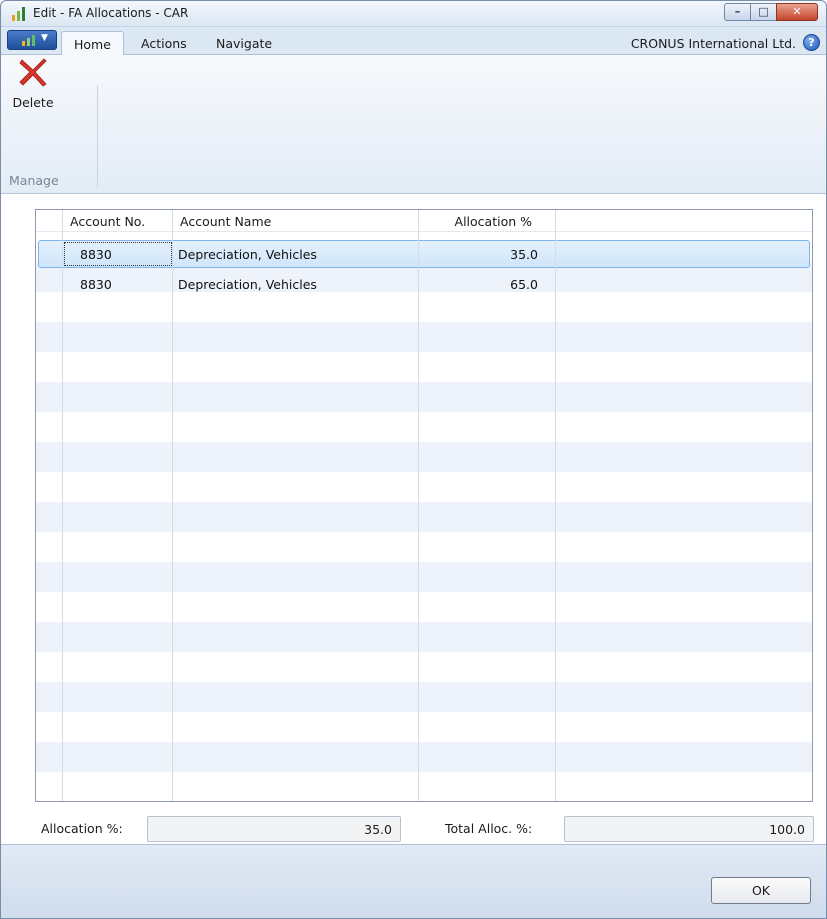 This screenshot has height=919, width=827. What do you see at coordinates (689, 829) in the screenshot?
I see `total-alloc-pct-field: 100.0` at bounding box center [689, 829].